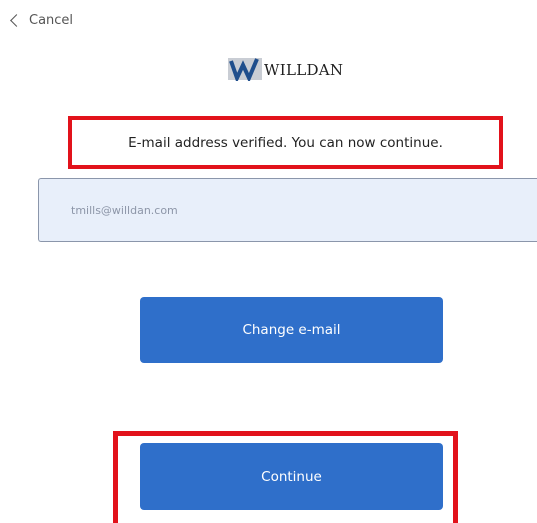 This screenshot has height=523, width=537. I want to click on continue-button: Continue, so click(291, 476).